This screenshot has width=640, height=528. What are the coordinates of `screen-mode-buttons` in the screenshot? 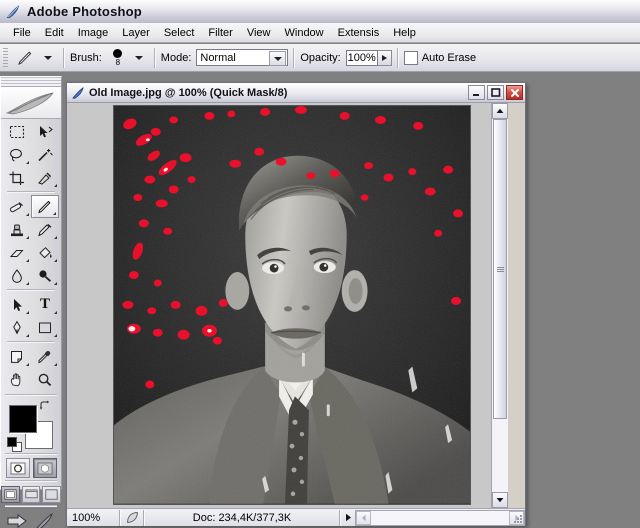 It's located at (31, 494).